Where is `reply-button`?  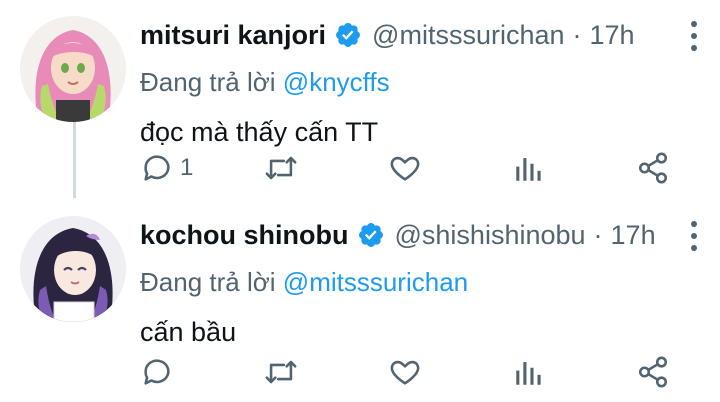
reply-button is located at coordinates (160, 372).